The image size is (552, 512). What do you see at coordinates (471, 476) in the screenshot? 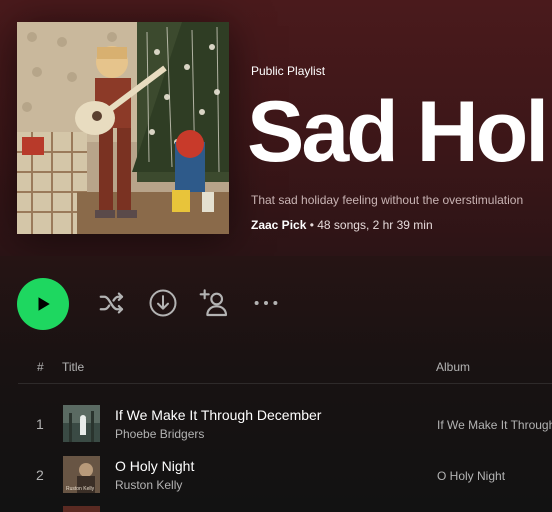
I see `track-album: O Holy Night` at bounding box center [471, 476].